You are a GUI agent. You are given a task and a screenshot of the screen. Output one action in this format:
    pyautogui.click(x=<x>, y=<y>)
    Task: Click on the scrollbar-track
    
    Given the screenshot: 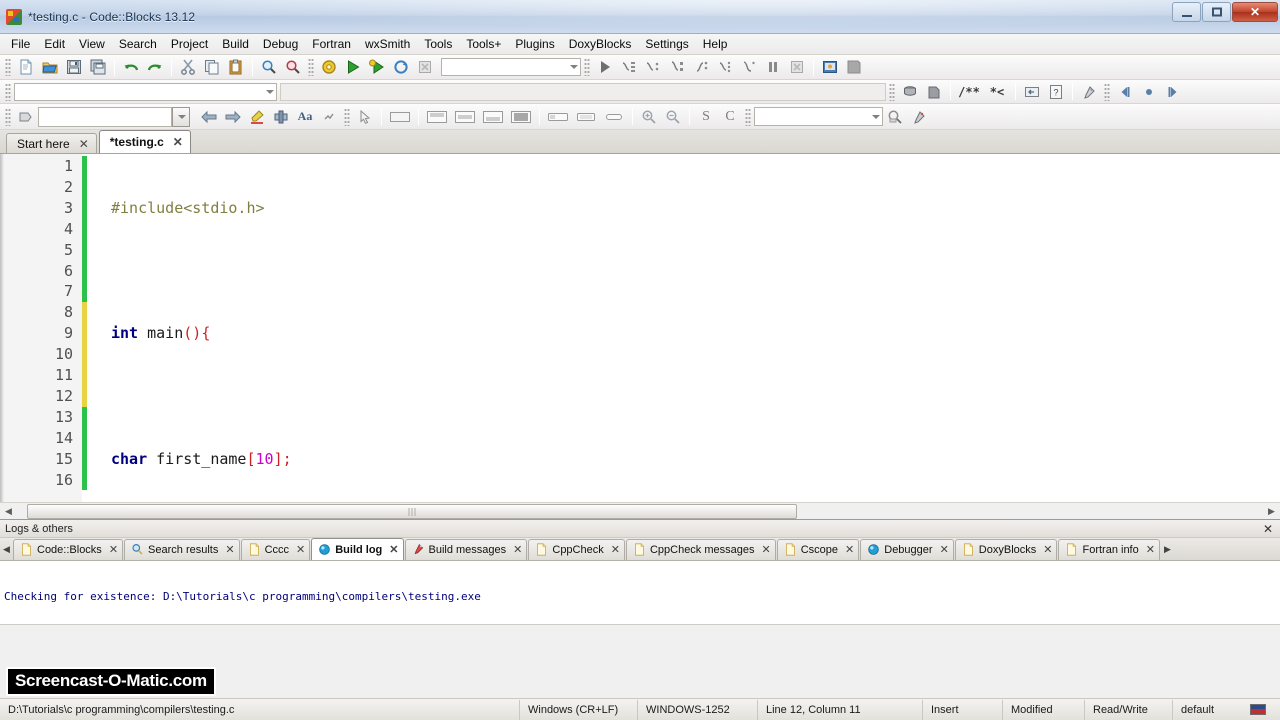 What is the action you would take?
    pyautogui.click(x=640, y=511)
    